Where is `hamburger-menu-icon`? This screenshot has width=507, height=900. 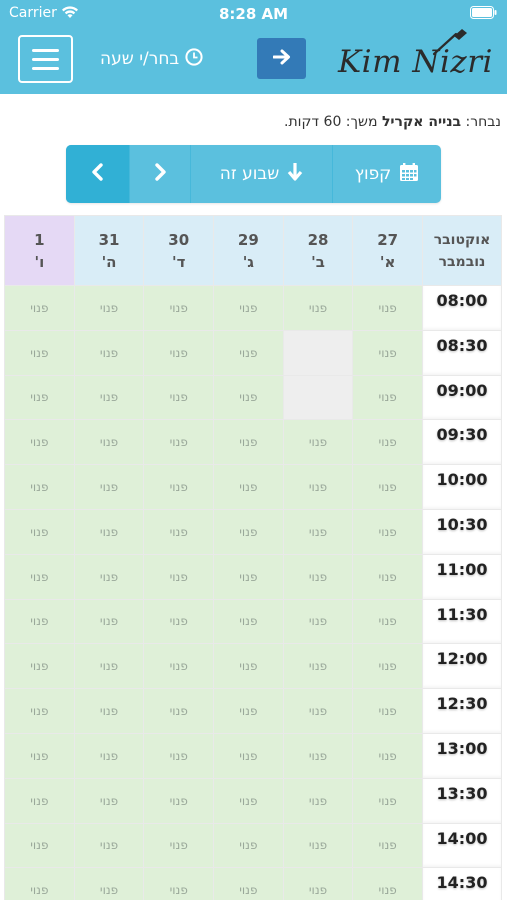
hamburger-menu-icon is located at coordinates (45, 50).